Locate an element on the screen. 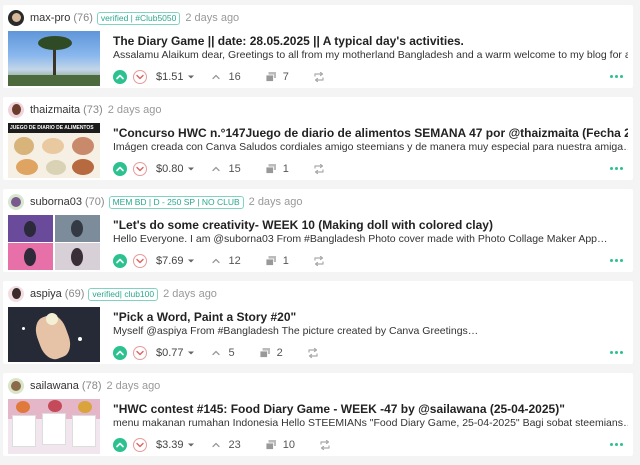 The width and height of the screenshot is (640, 465). author-link: suborna03 is located at coordinates (56, 202).